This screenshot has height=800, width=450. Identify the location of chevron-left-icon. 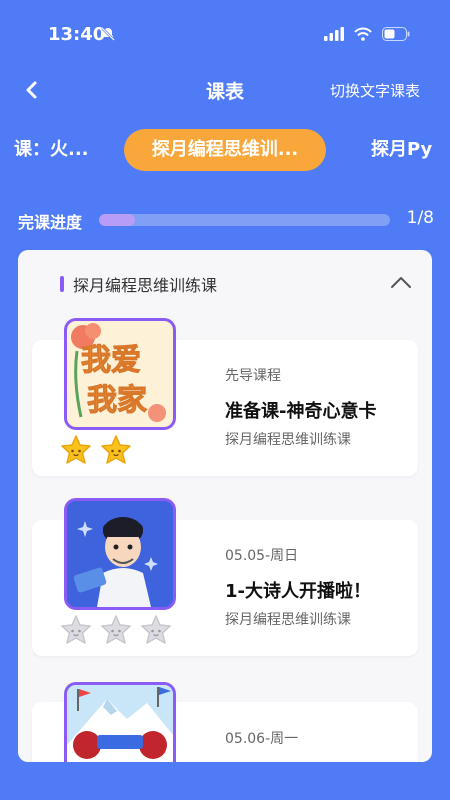
(32, 90).